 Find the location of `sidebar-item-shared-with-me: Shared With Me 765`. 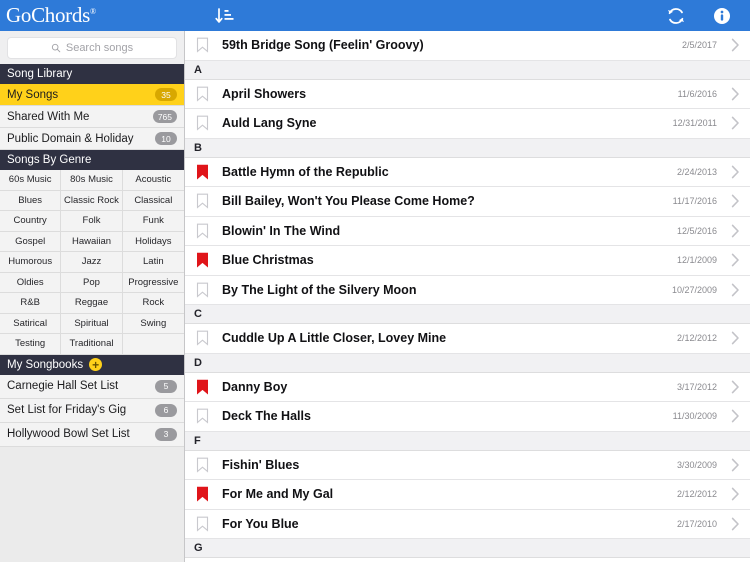

sidebar-item-shared-with-me: Shared With Me 765 is located at coordinates (92, 117).